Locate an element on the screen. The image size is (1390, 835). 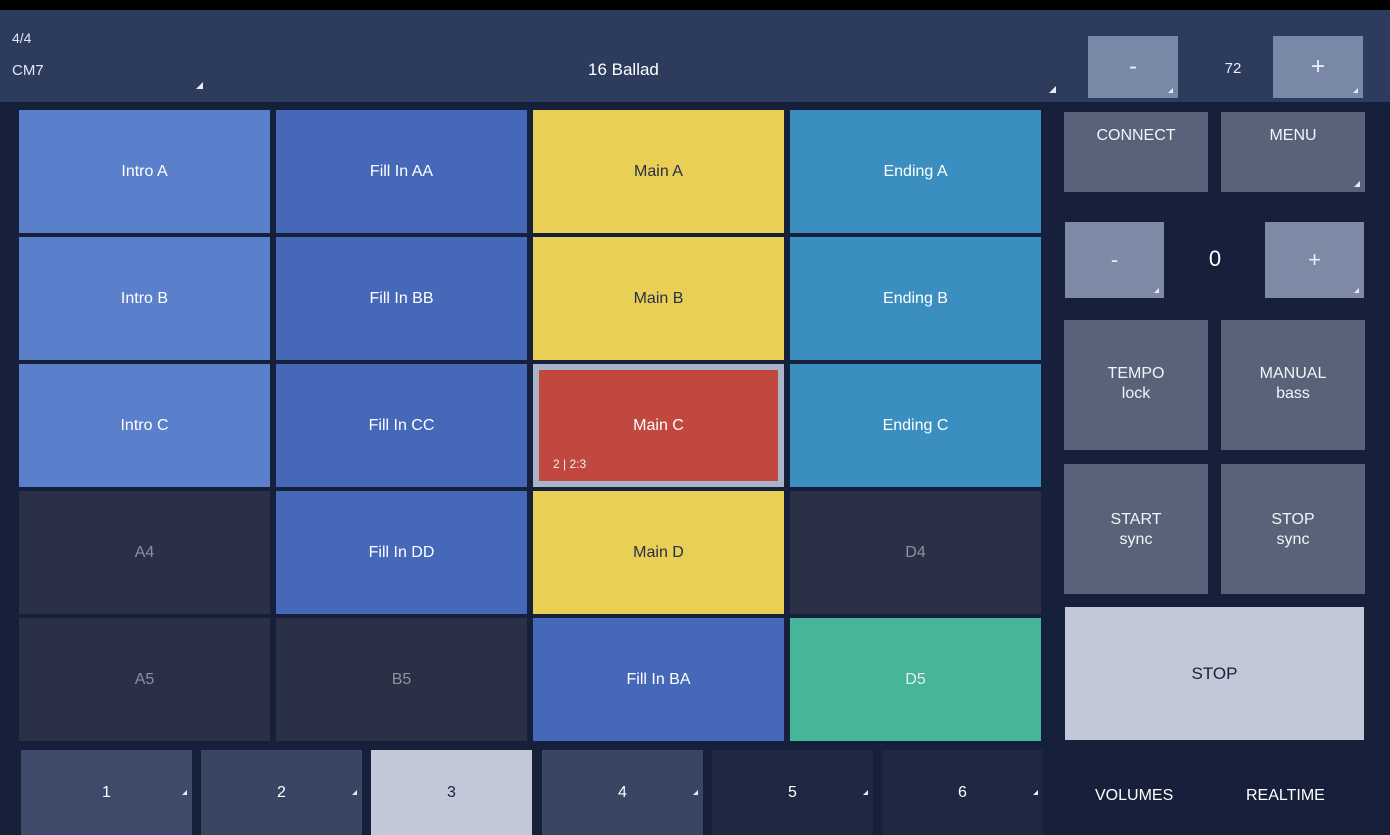
pad-main-c-active: Main C 2 | 2:3 is located at coordinates (658, 425).